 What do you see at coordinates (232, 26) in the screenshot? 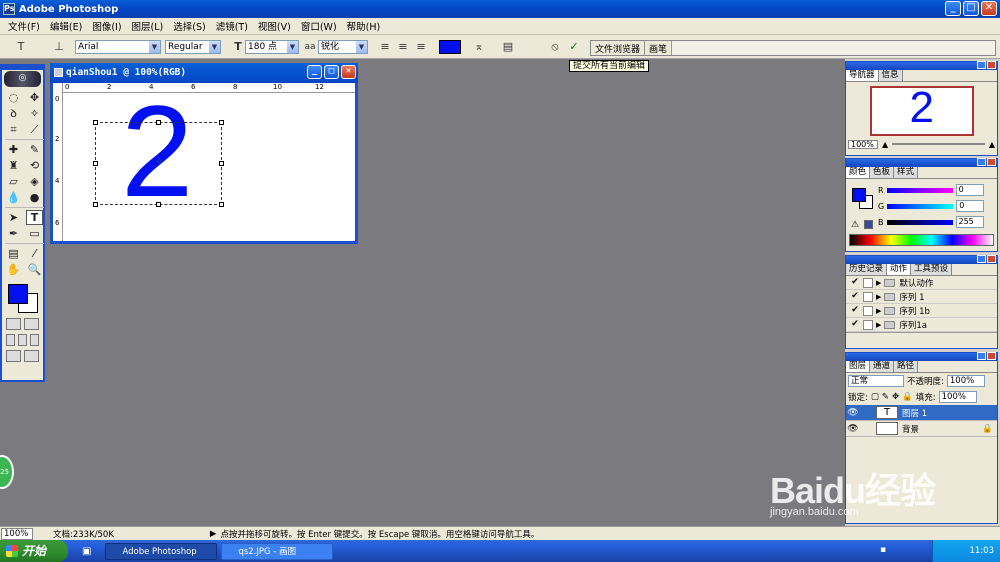
I see `menu-filter: 滤镜(T)` at bounding box center [232, 26].